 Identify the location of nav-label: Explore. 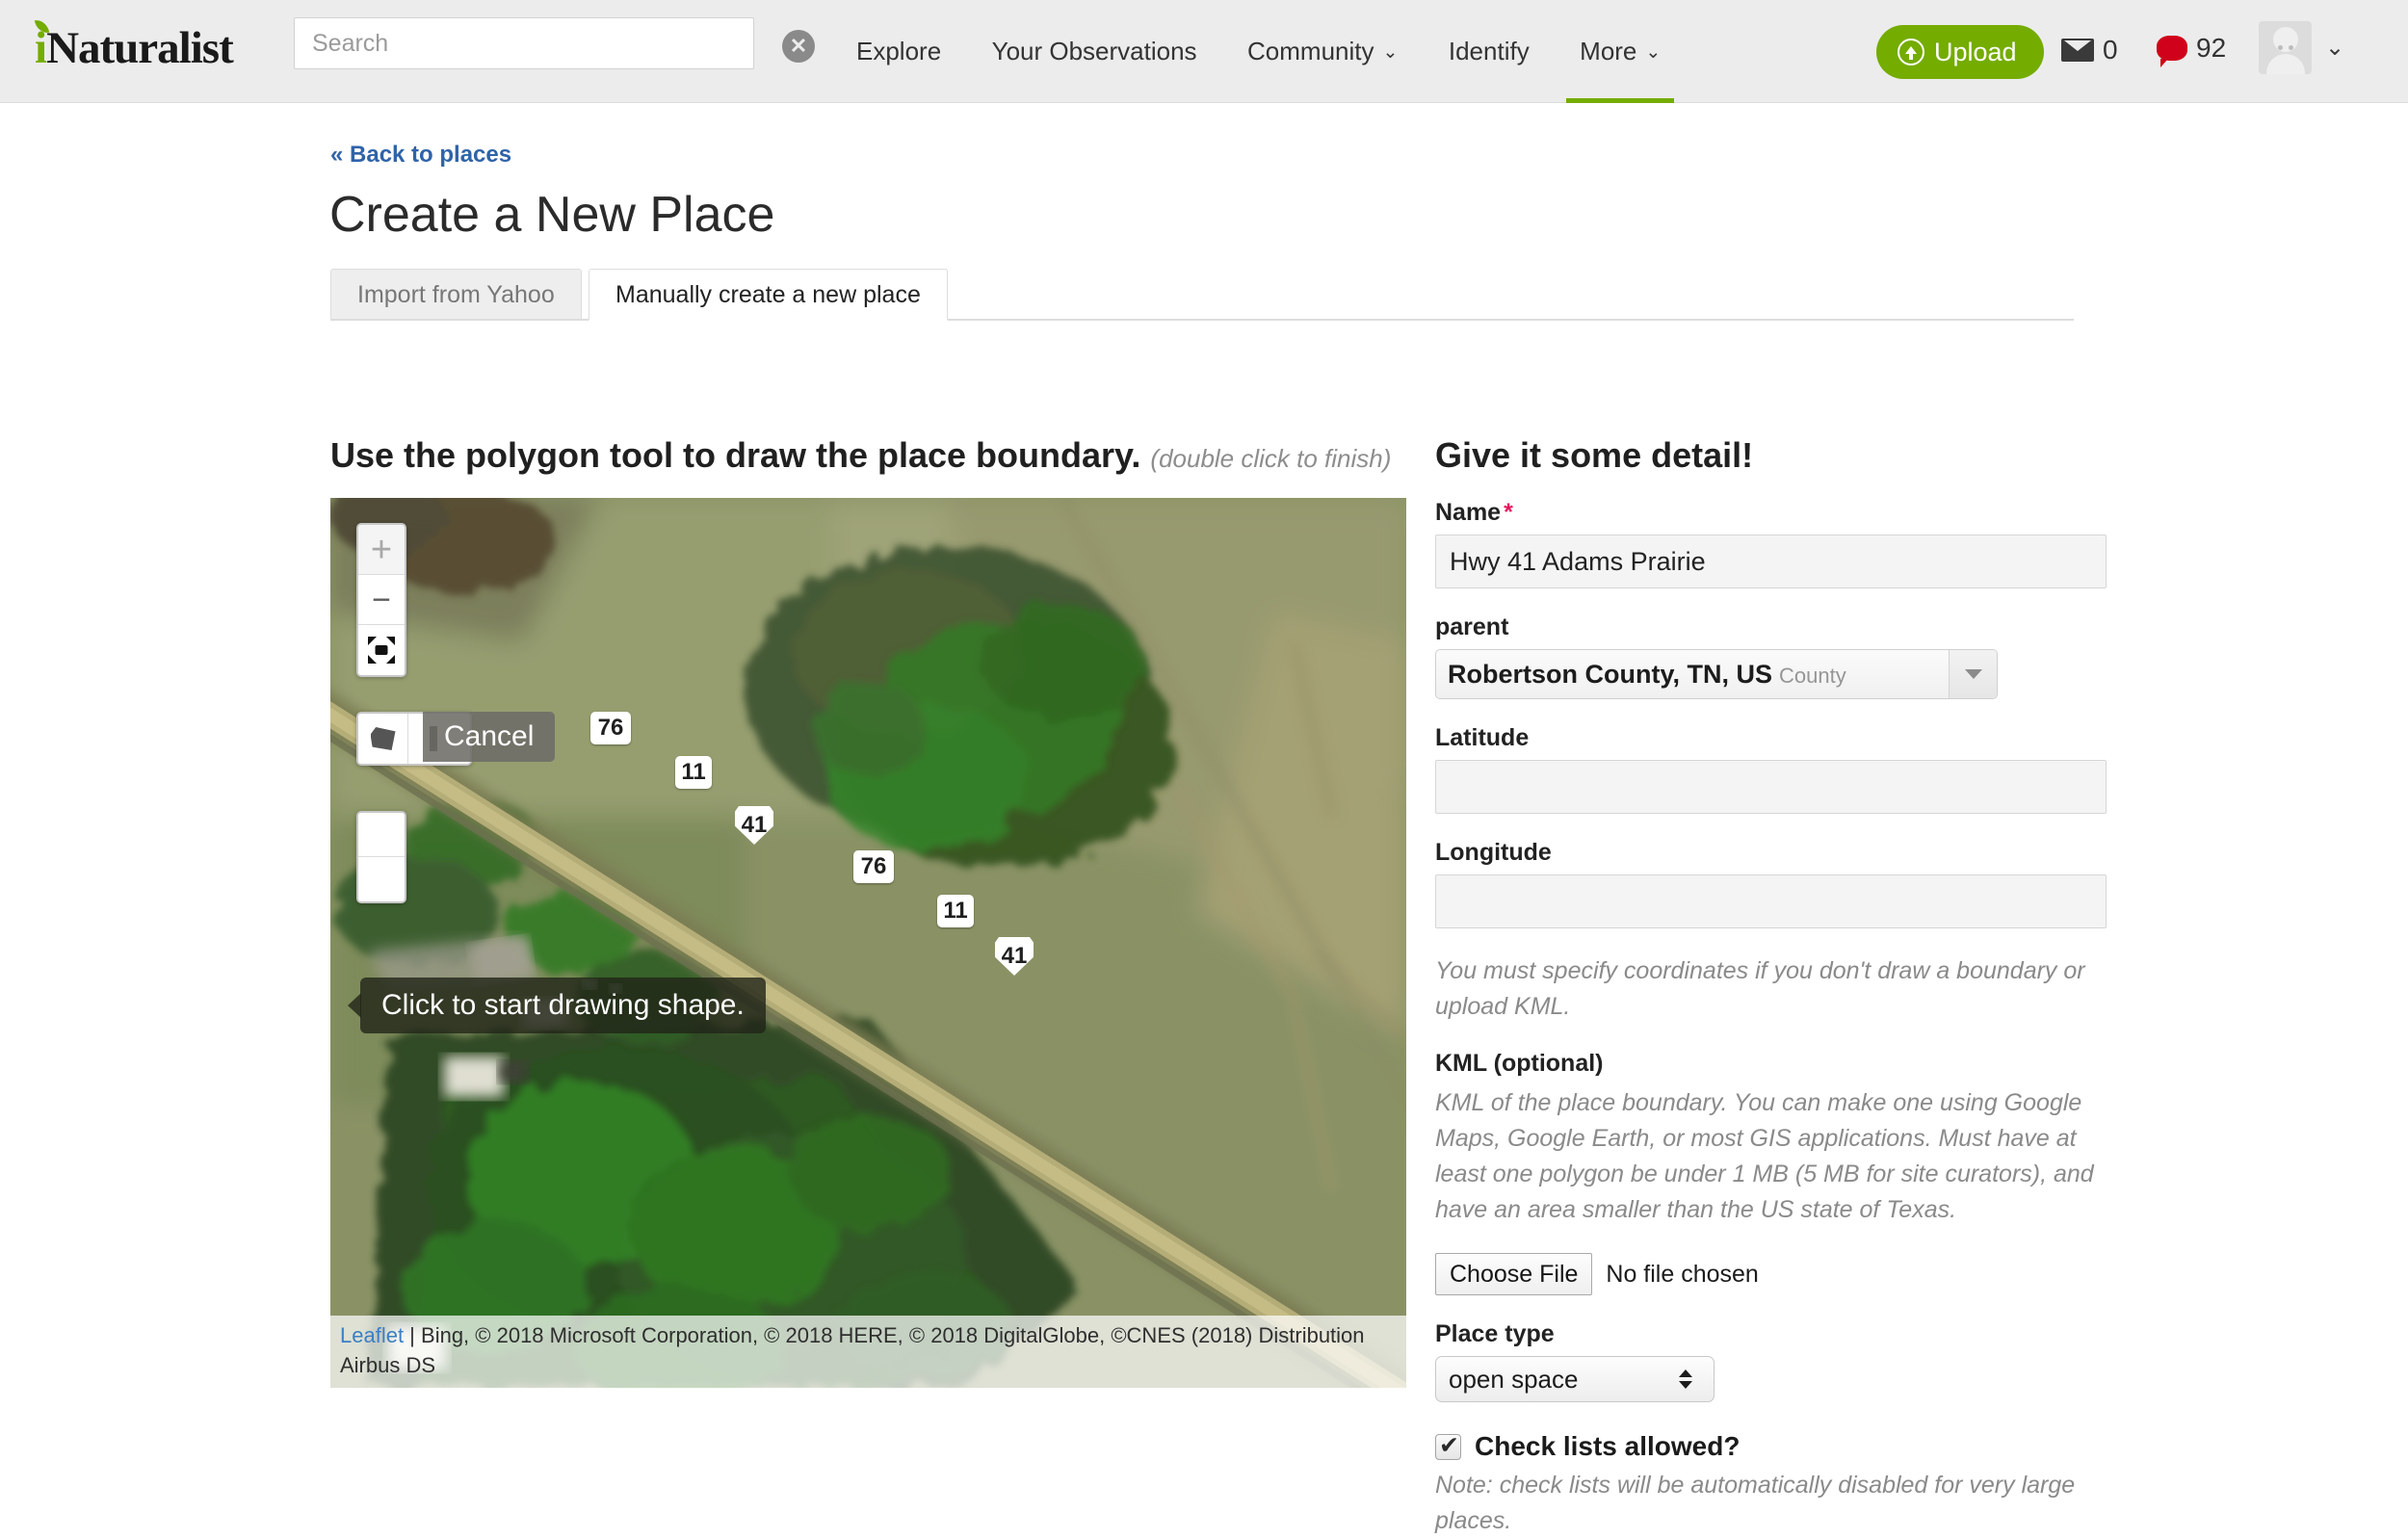
(899, 51).